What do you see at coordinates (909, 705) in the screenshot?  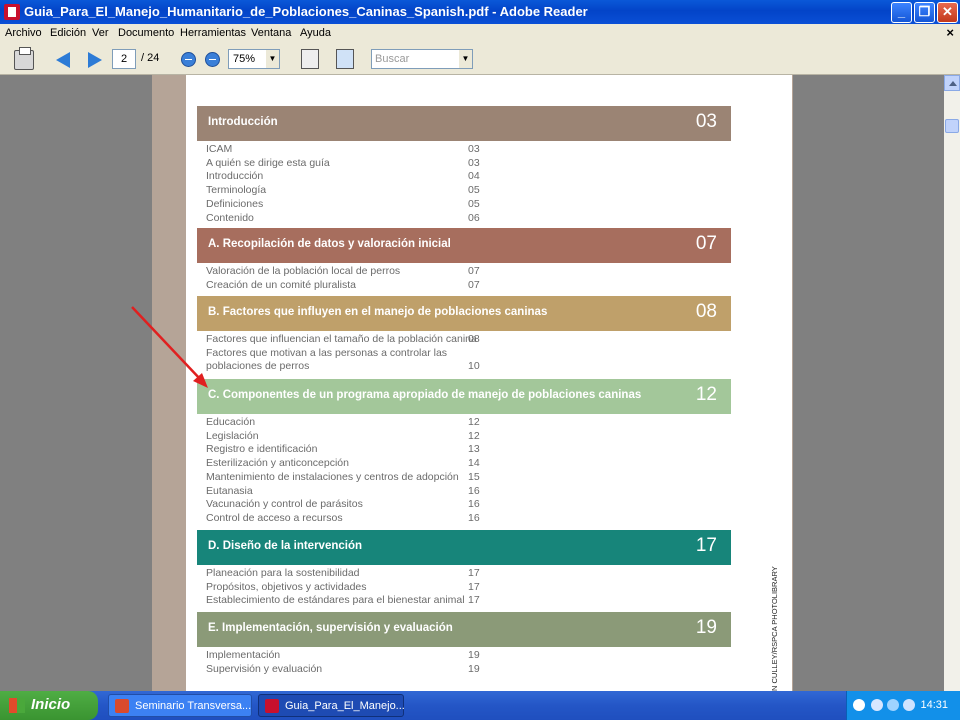 I see `volume-icon` at bounding box center [909, 705].